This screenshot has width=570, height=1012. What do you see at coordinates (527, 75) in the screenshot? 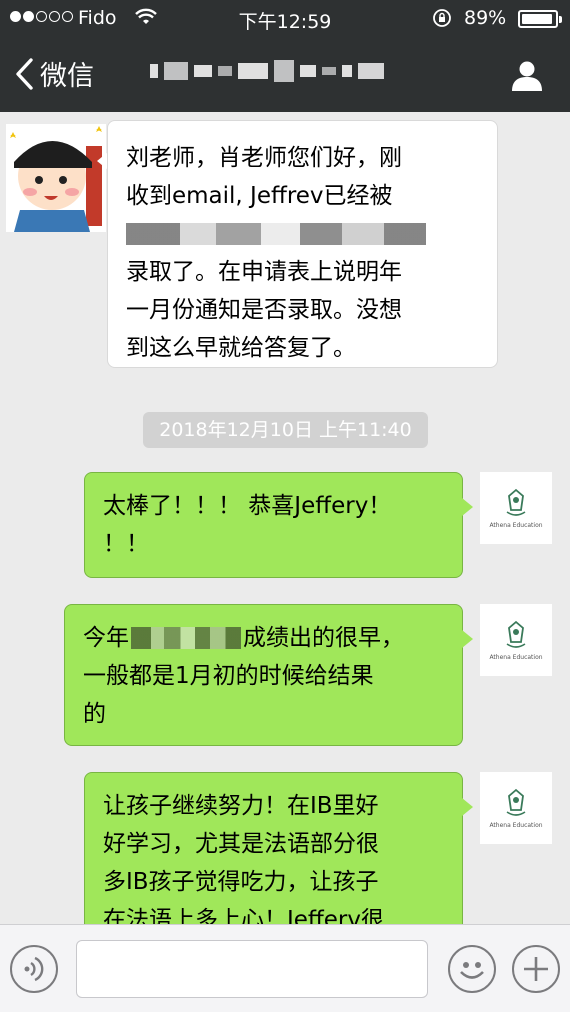
I see `person-icon` at bounding box center [527, 75].